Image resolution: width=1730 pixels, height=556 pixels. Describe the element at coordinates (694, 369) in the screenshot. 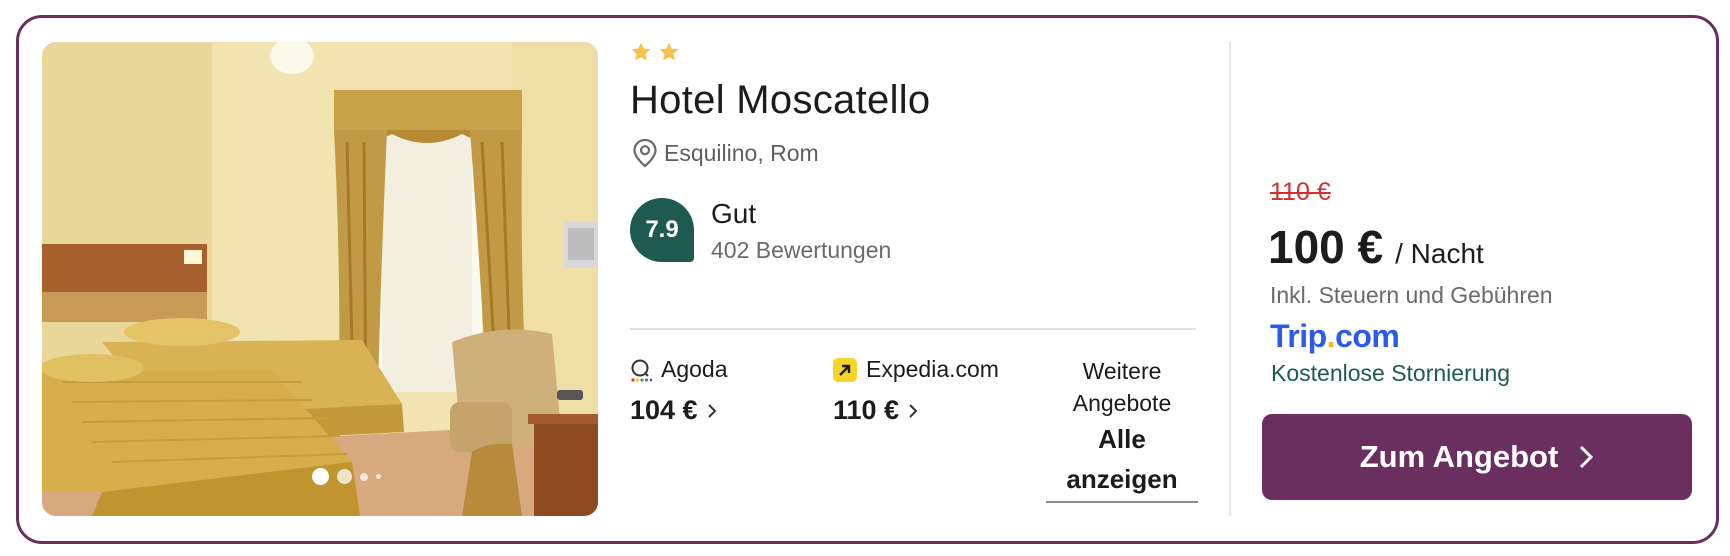

I see `offer-provider-name: Agoda` at that location.